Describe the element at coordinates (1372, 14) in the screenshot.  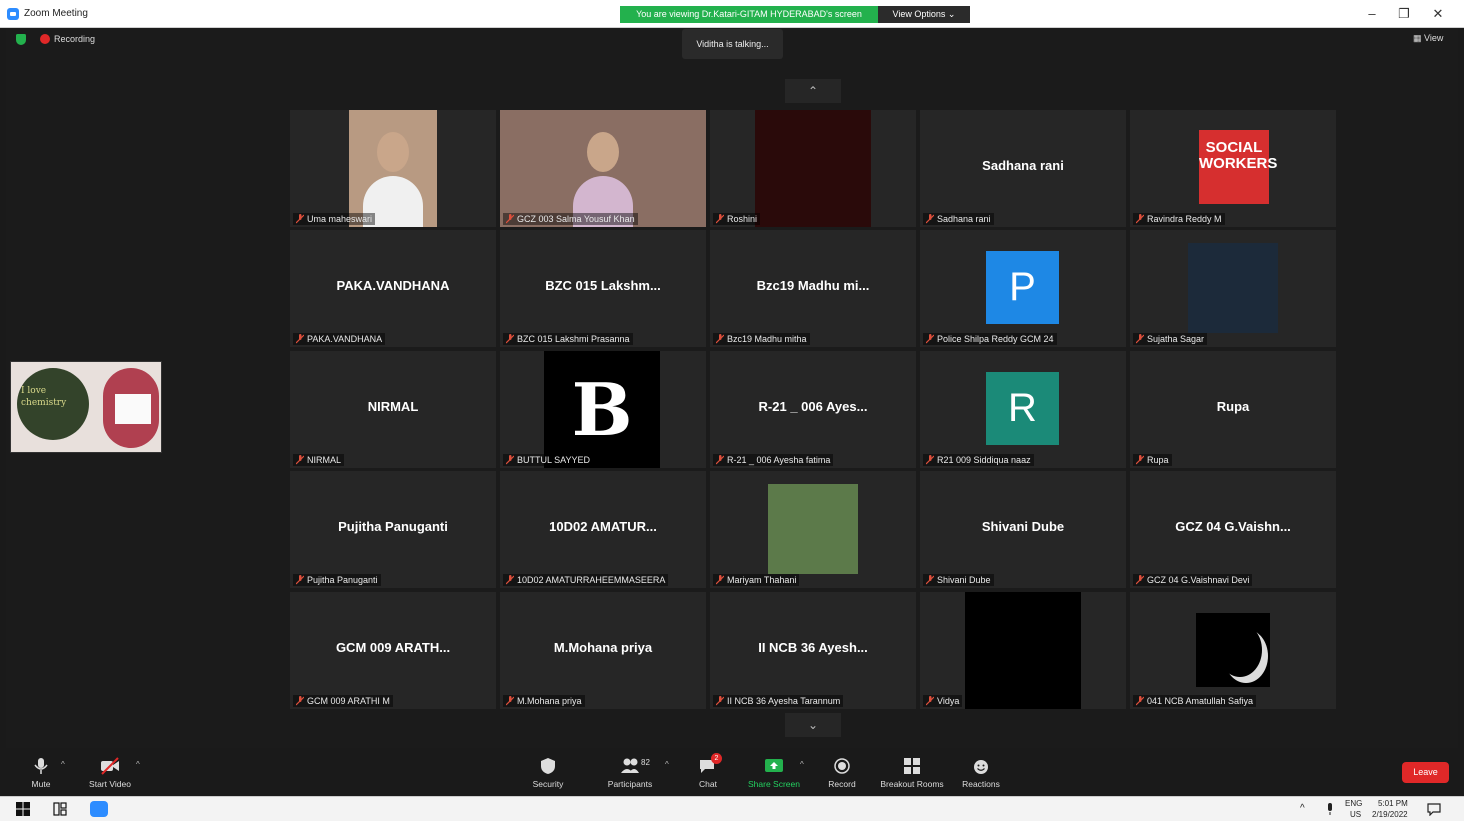
I see `minimize-button: –` at that location.